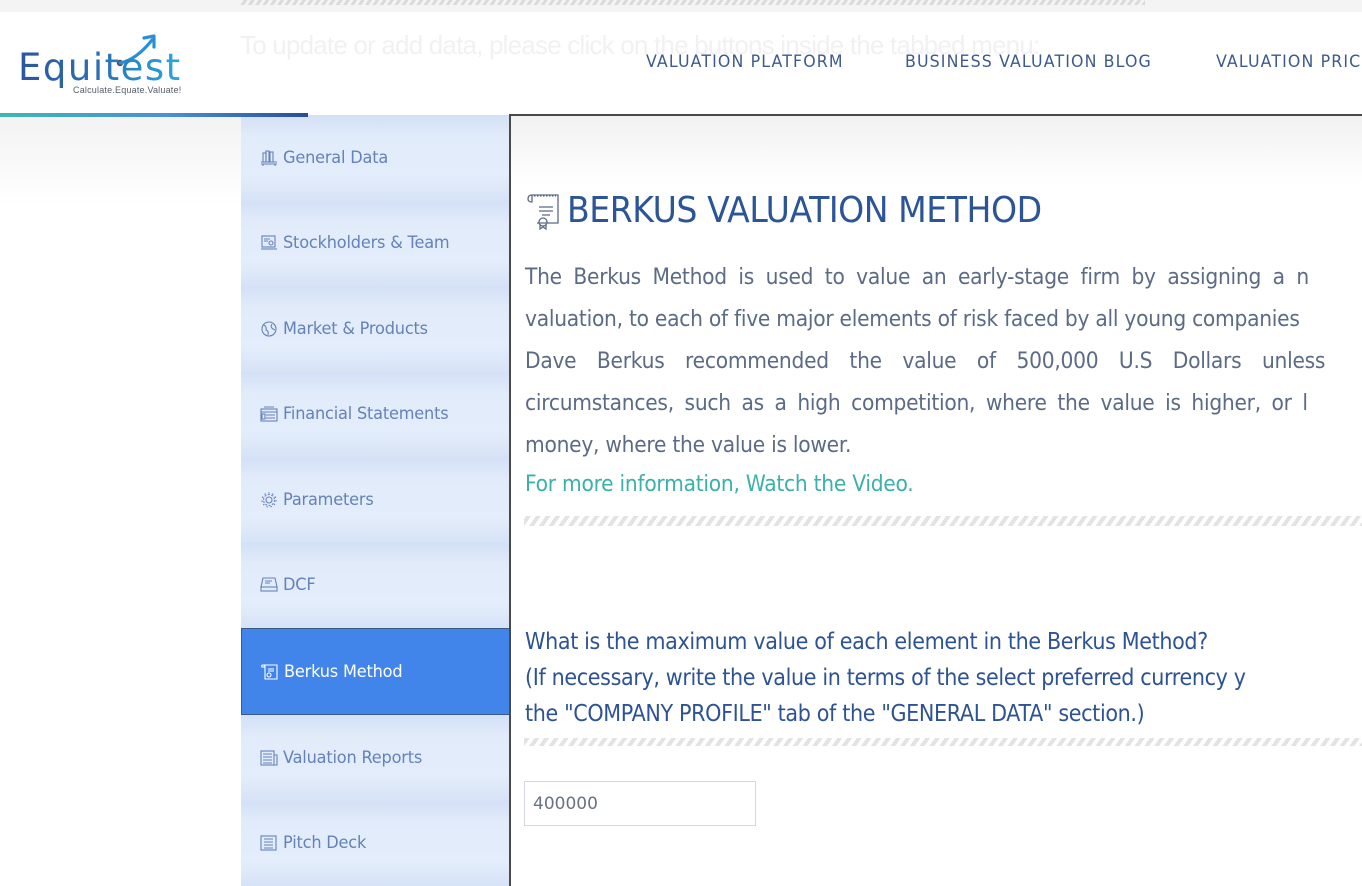 This screenshot has height=886, width=1362. Describe the element at coordinates (325, 843) in the screenshot. I see `sidebar-item-label: Pitch Deck` at that location.